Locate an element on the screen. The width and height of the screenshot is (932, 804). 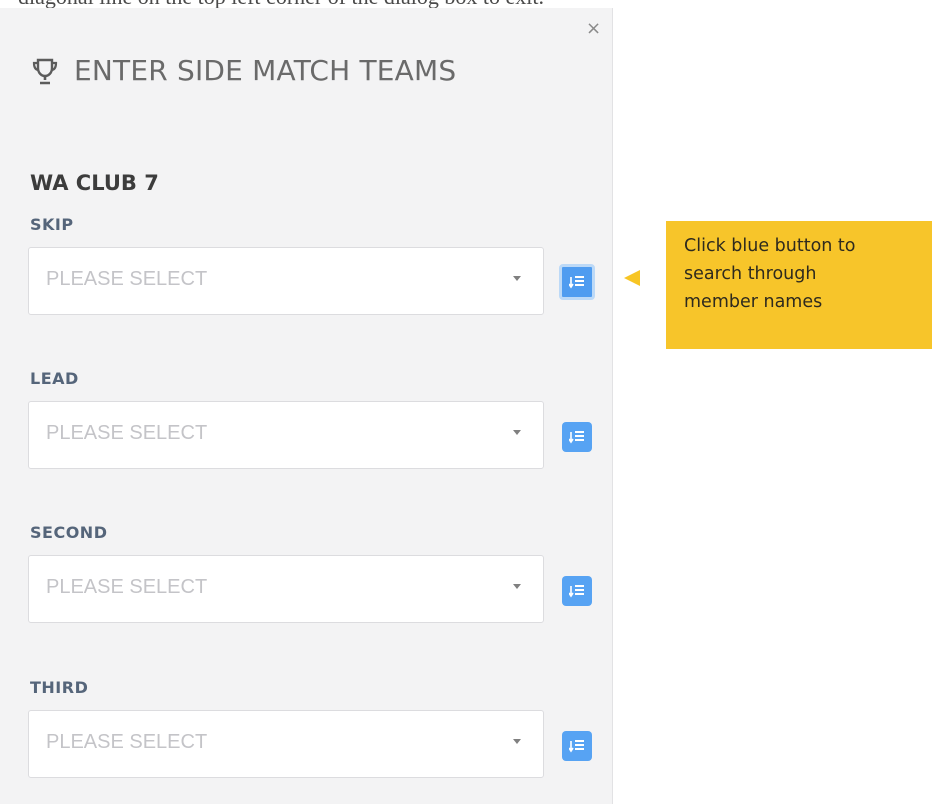
callout-line-1: Click blue button to is located at coordinates (770, 246).